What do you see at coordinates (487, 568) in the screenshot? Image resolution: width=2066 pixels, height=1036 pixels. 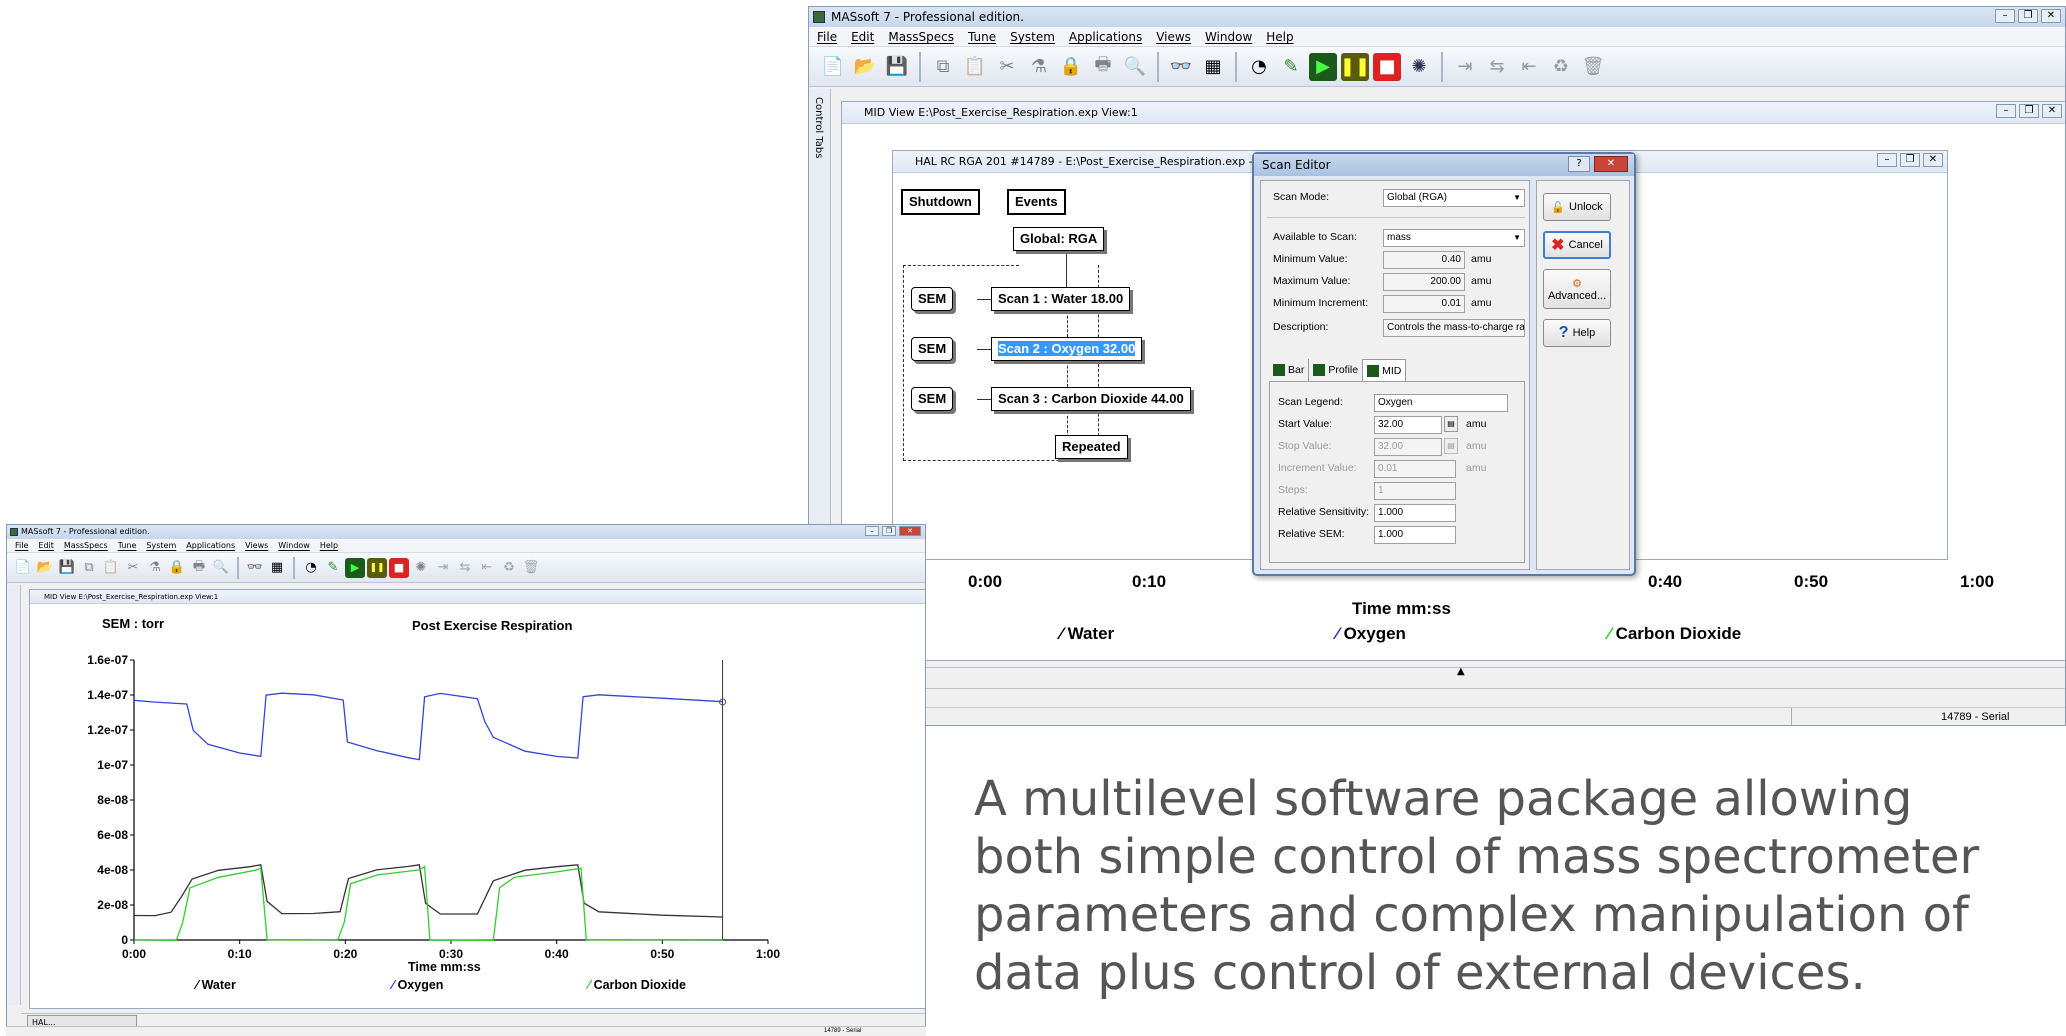 I see `small-disabled-3-icon: ⇤` at bounding box center [487, 568].